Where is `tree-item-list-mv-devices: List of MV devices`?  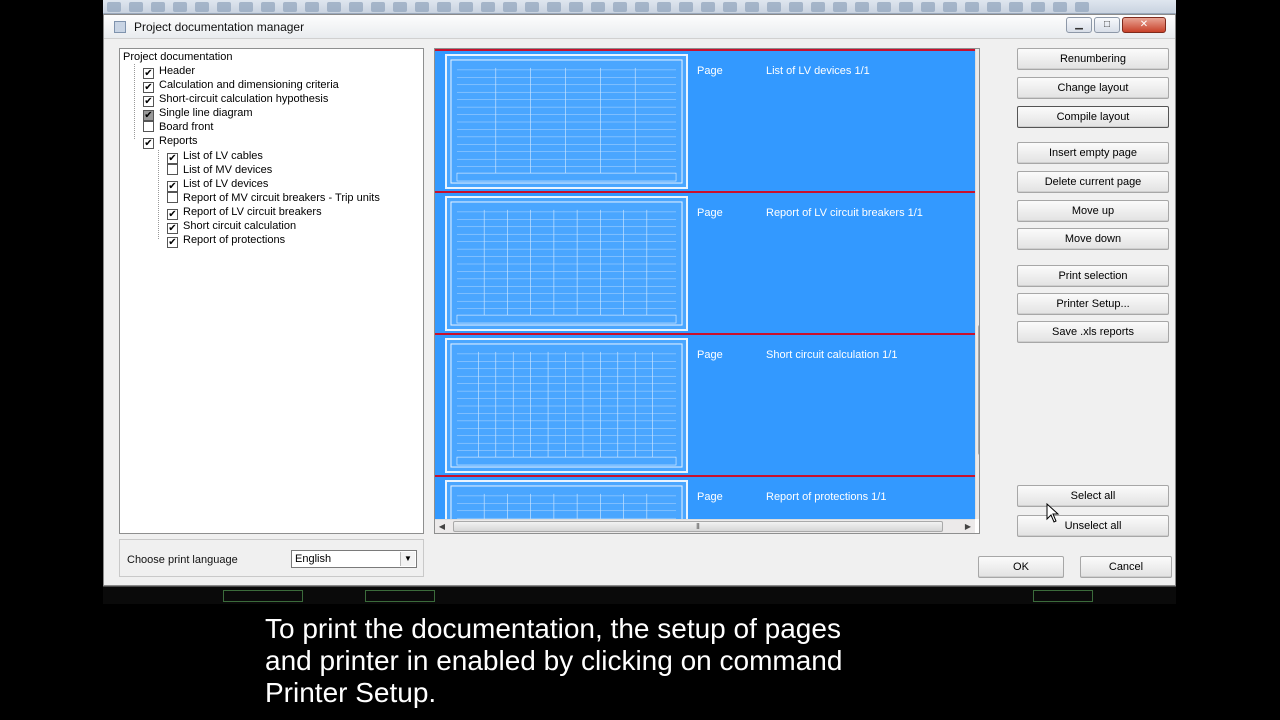 tree-item-list-mv-devices: List of MV devices is located at coordinates (219, 170).